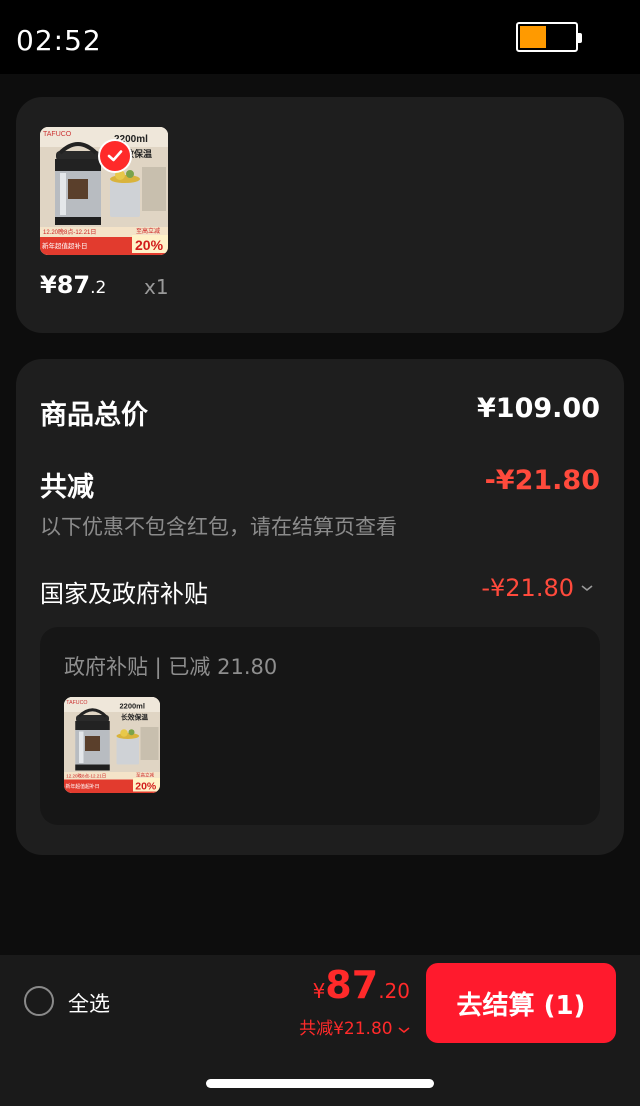  What do you see at coordinates (346, 1029) in the screenshot?
I see `total-discount-text: 共减¥21.80` at bounding box center [346, 1029].